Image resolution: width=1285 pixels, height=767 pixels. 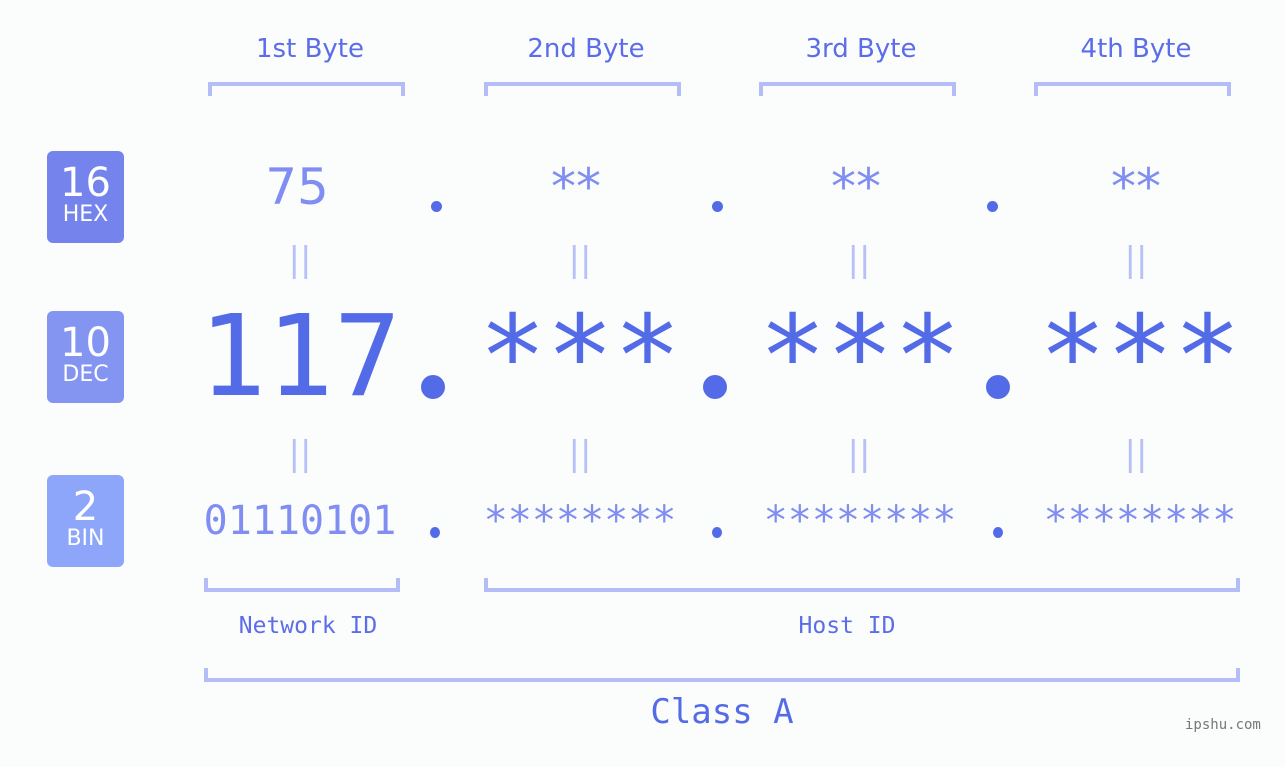 I want to click on byte-label-4: 4th Byte, so click(x=1136, y=49).